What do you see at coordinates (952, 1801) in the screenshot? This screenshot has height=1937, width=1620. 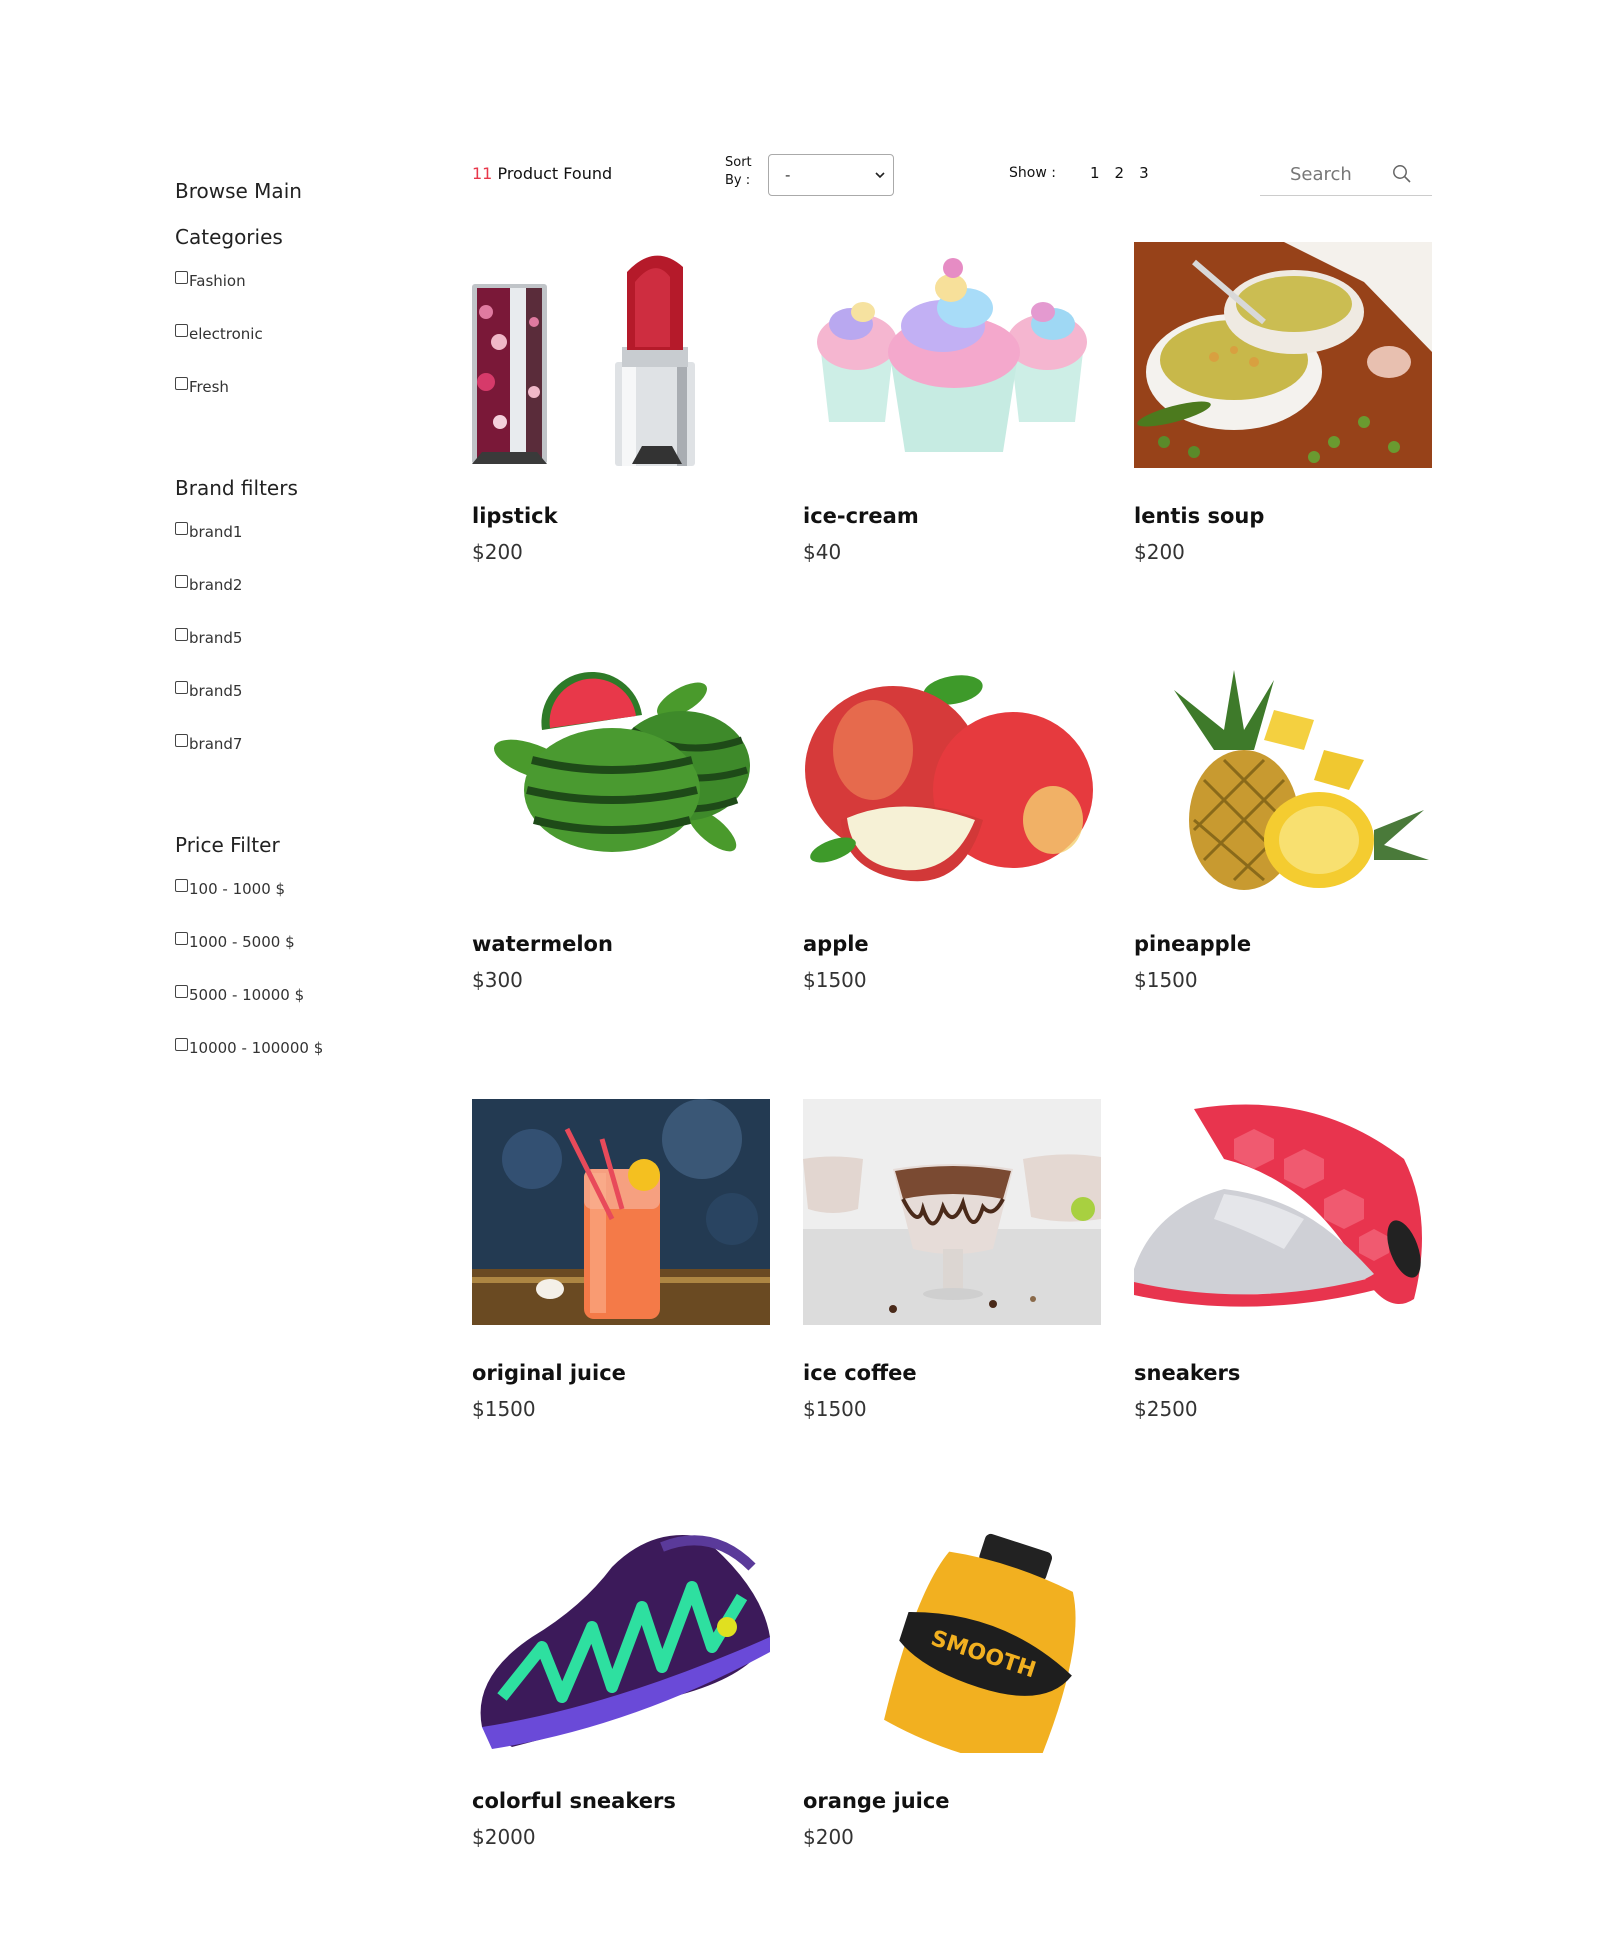 I see `product-name: orange juice` at bounding box center [952, 1801].